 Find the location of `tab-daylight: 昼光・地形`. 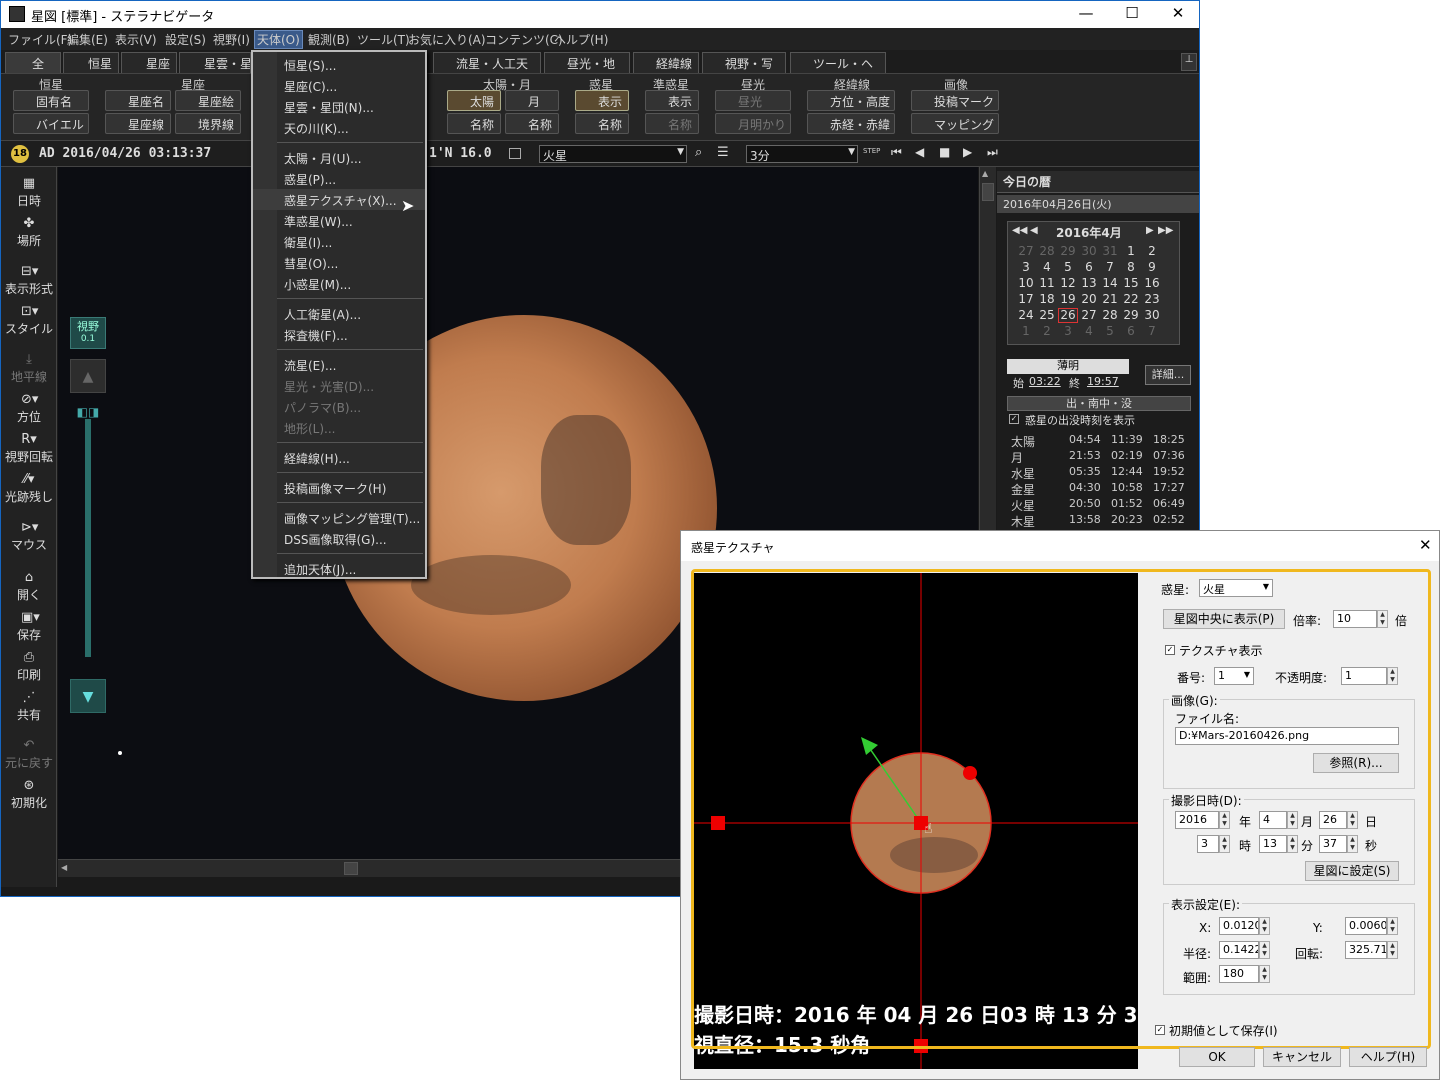

tab-daylight: 昼光・地形 is located at coordinates (587, 70).